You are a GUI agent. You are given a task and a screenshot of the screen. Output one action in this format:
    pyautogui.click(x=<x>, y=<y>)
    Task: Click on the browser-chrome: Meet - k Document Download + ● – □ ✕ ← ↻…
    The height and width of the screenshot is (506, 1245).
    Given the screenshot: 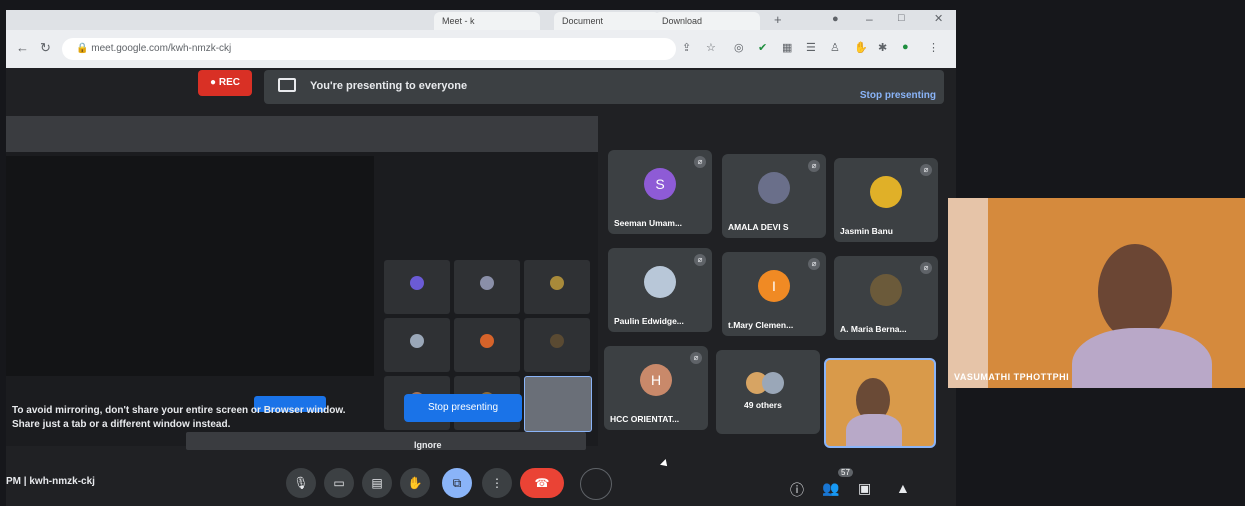 What is the action you would take?
    pyautogui.click(x=481, y=39)
    